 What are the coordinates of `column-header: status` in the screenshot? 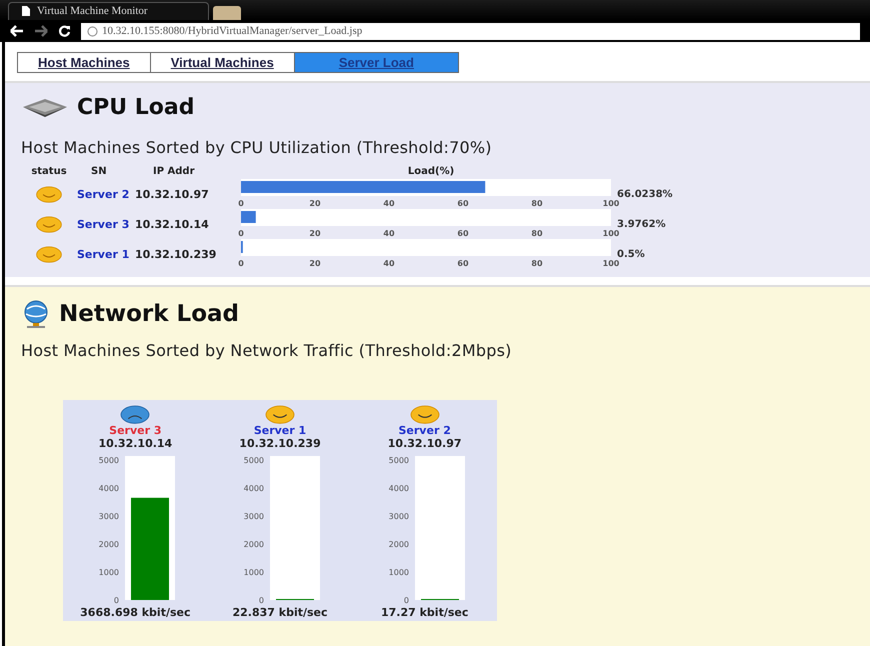 It's located at (49, 171).